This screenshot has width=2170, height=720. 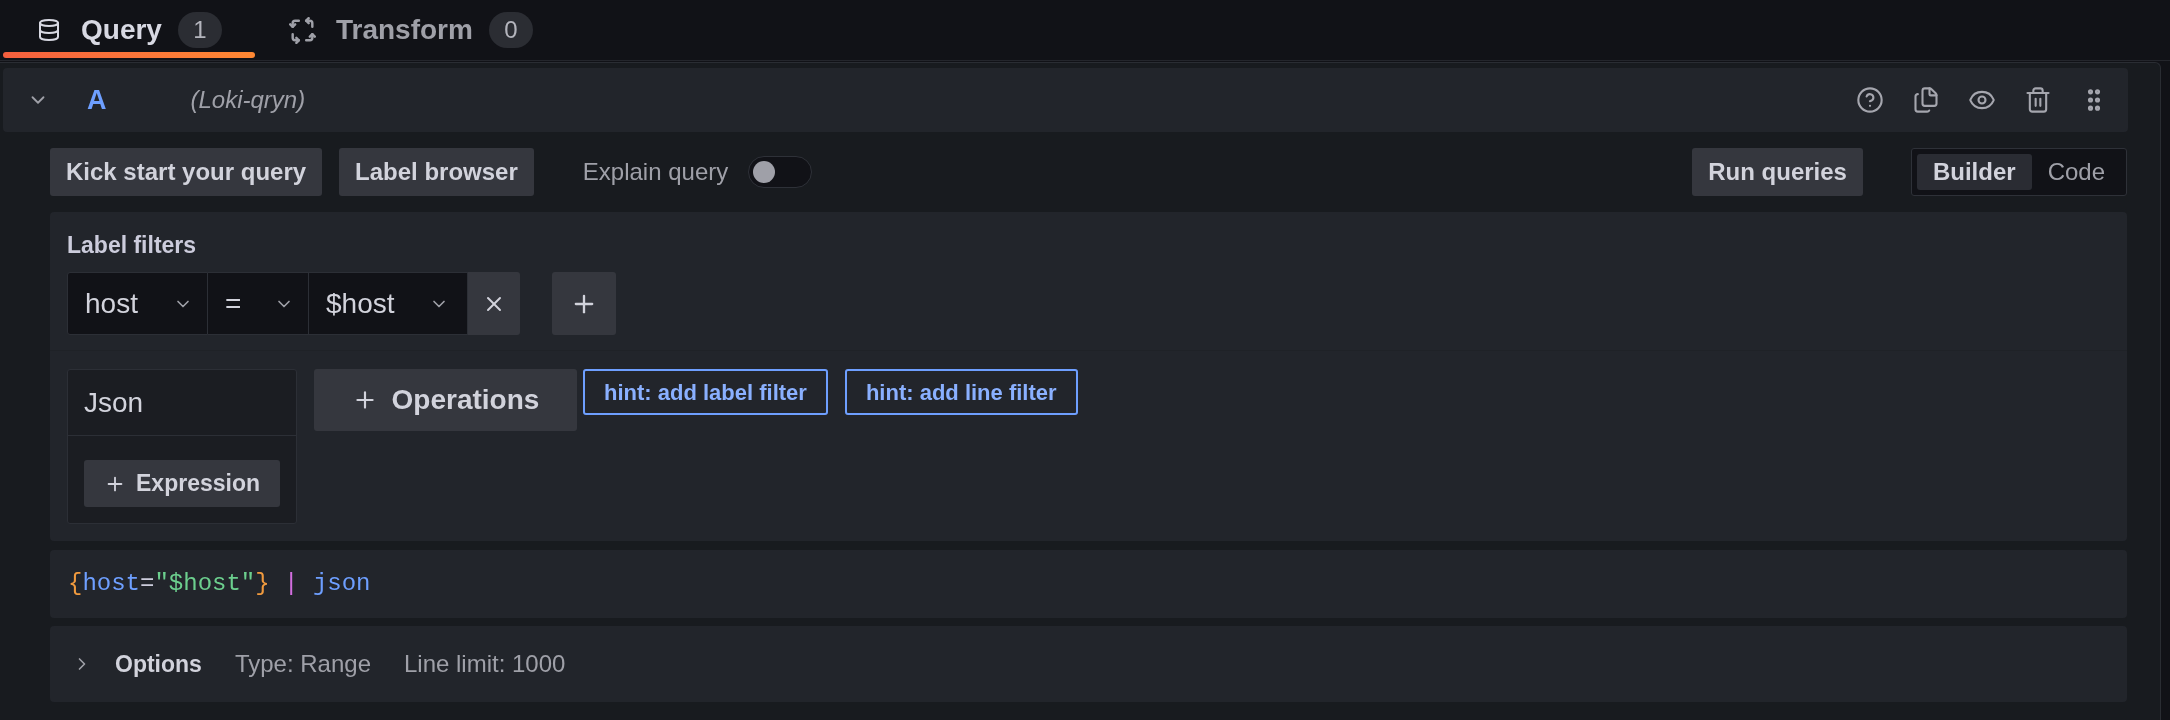 I want to click on value-select: $host, so click(x=388, y=303).